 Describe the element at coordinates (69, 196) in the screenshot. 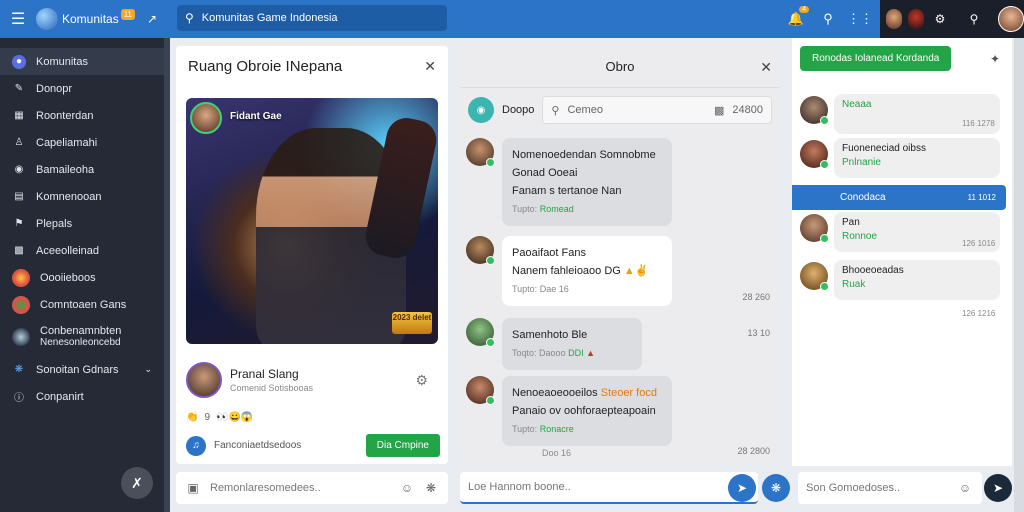

I see `sidebar-item-label: Komnenooan` at that location.